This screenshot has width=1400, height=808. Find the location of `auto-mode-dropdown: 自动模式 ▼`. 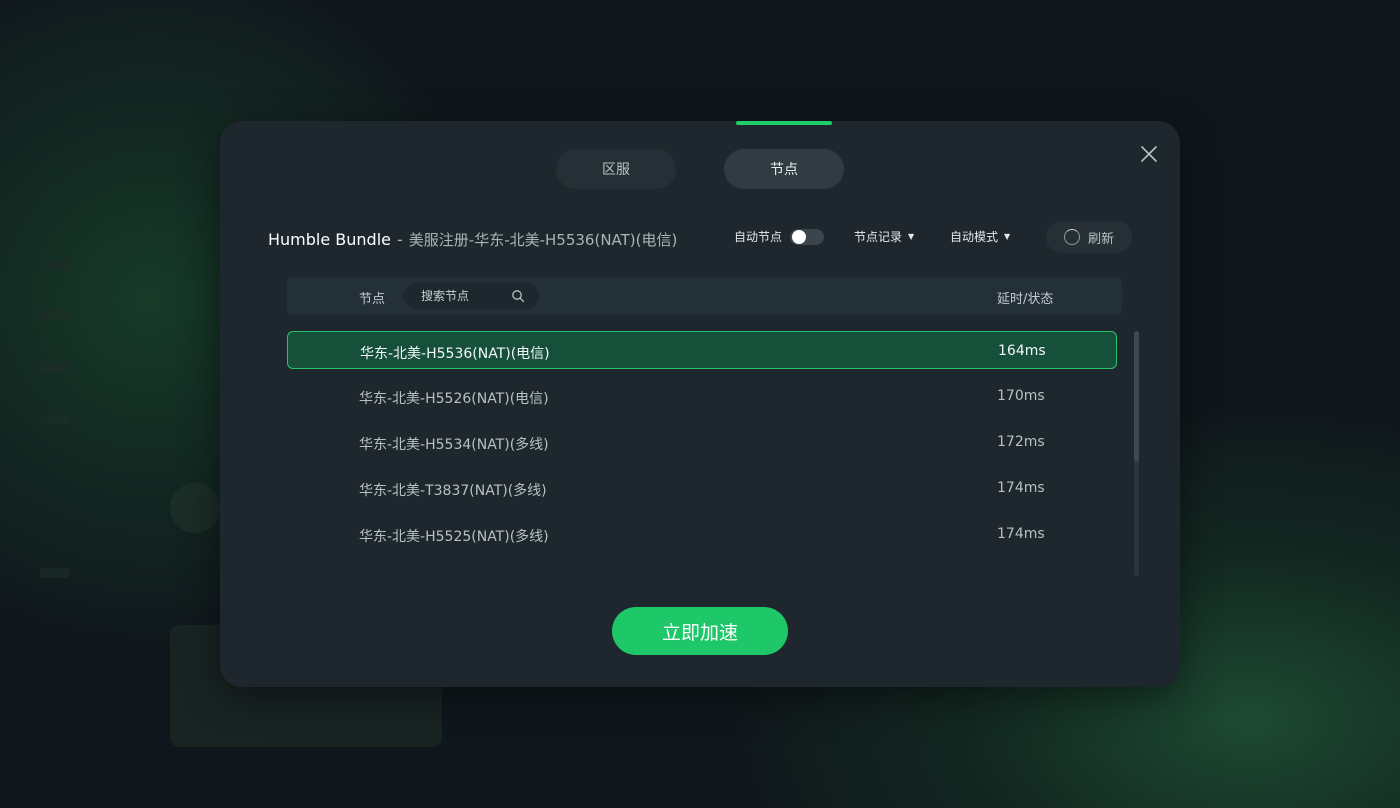

auto-mode-dropdown: 自动模式 ▼ is located at coordinates (980, 236).